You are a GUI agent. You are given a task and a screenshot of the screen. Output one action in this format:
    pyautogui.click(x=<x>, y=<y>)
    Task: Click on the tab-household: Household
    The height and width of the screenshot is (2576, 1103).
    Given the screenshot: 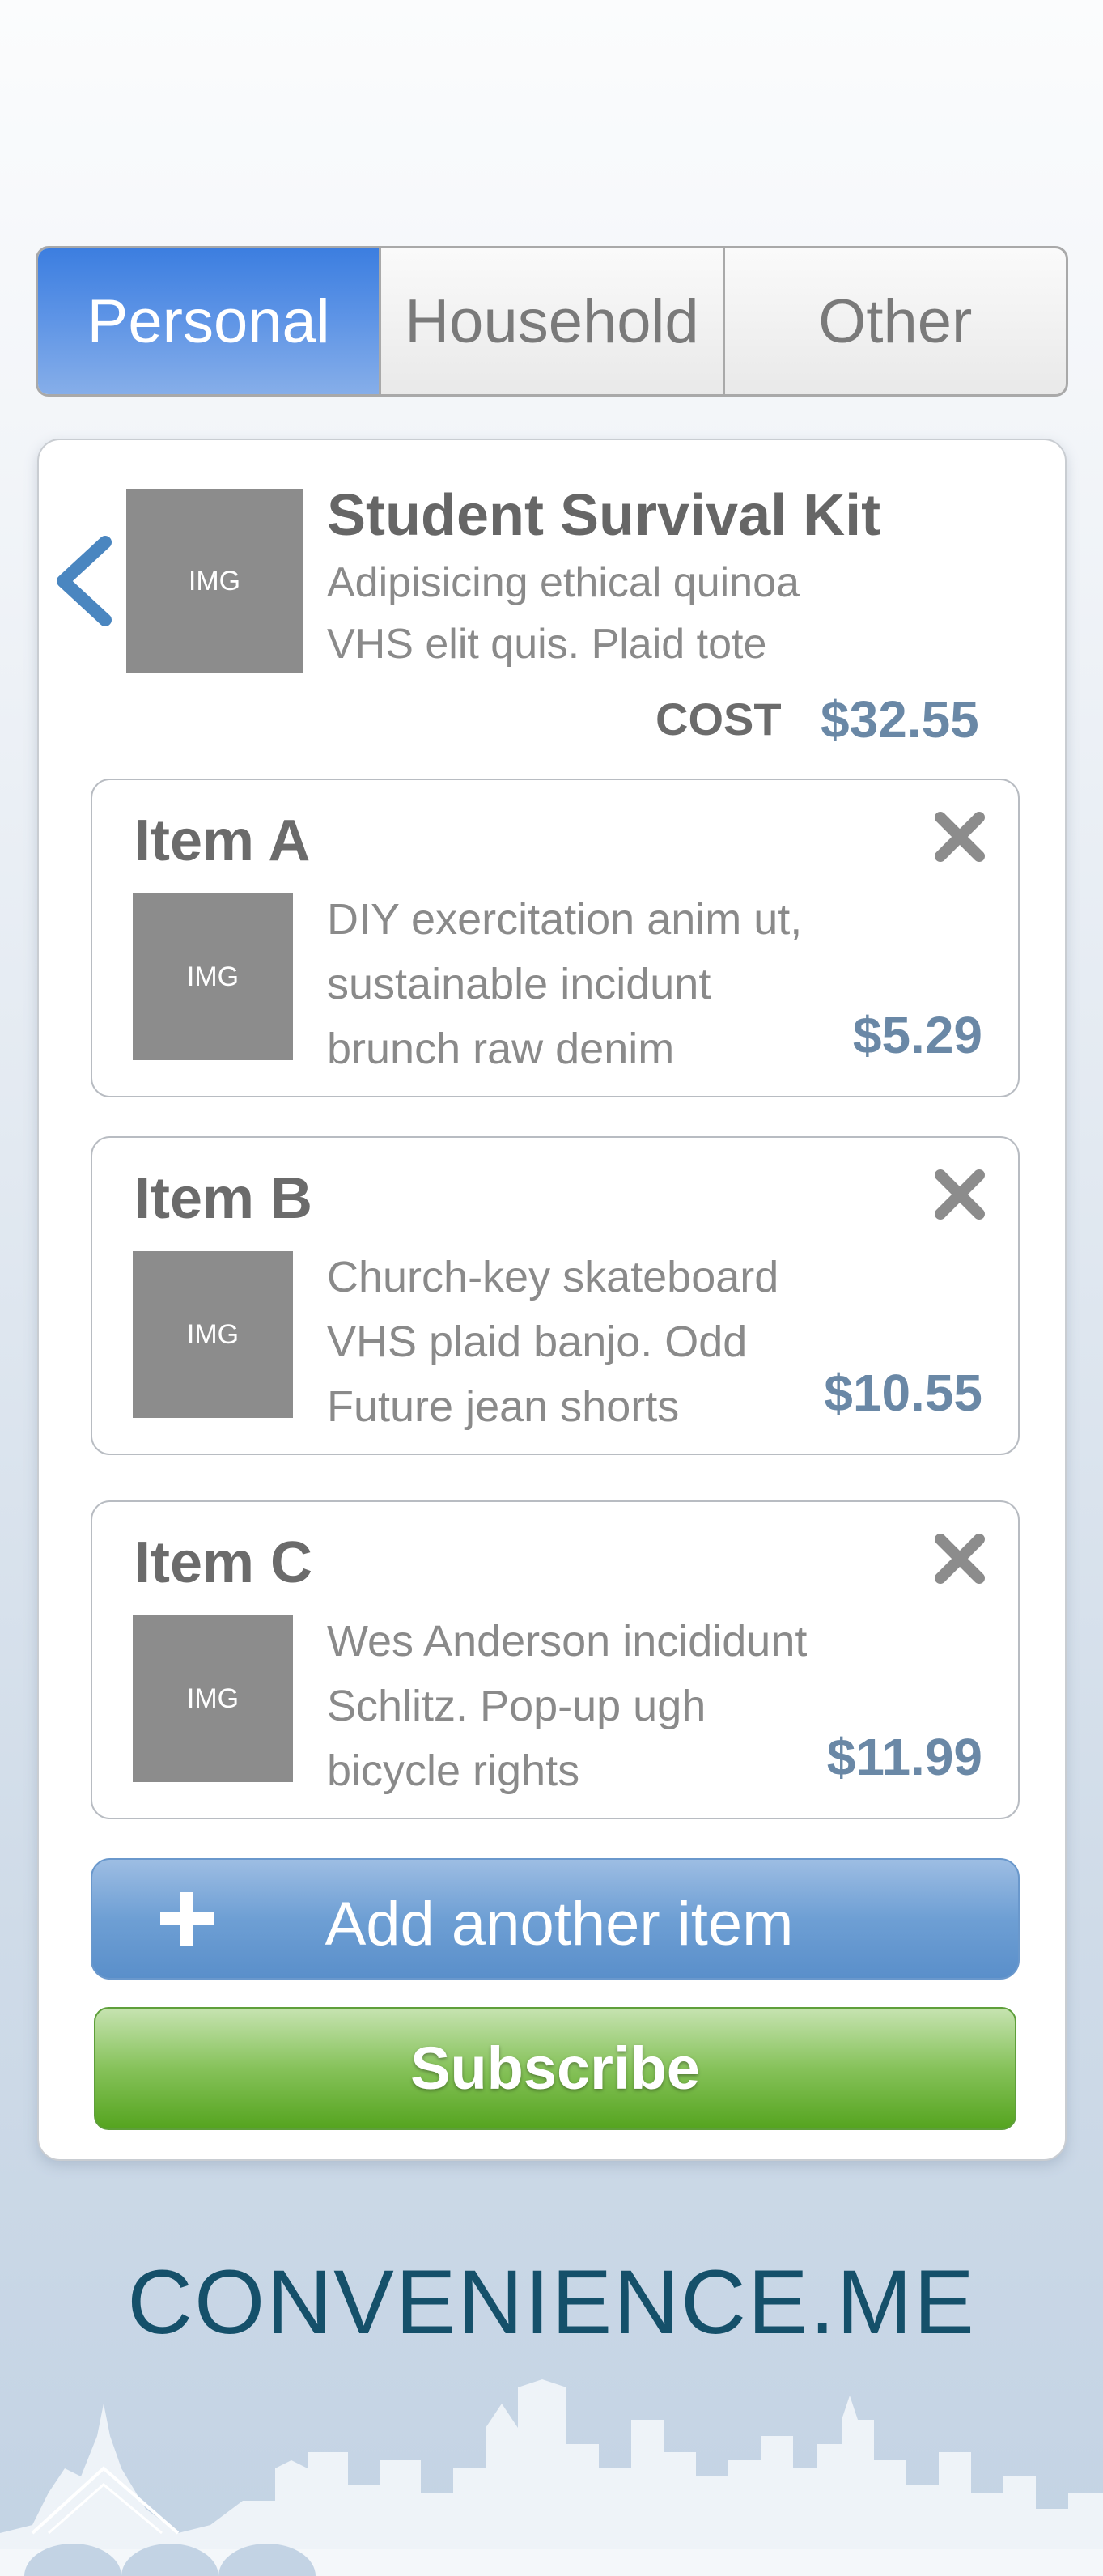 What is the action you would take?
    pyautogui.click(x=550, y=321)
    